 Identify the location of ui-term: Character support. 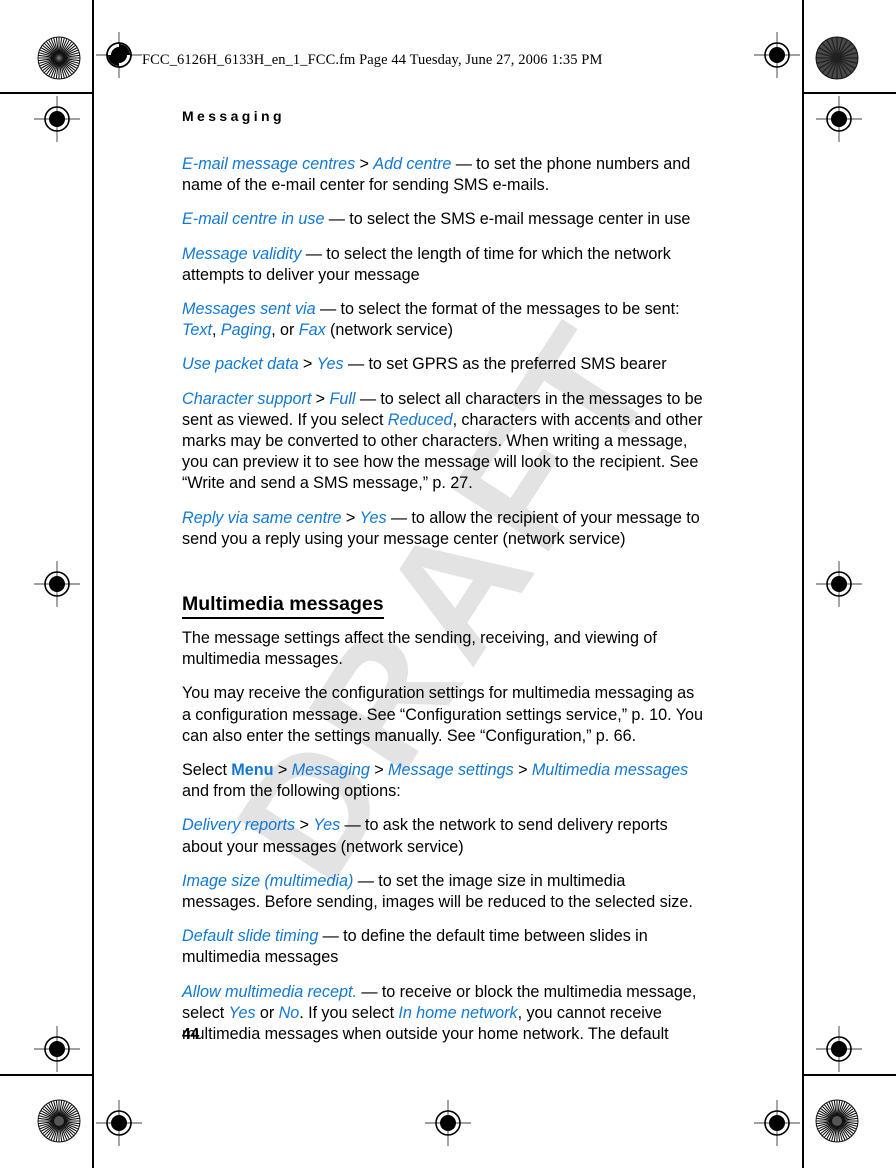
(247, 398).